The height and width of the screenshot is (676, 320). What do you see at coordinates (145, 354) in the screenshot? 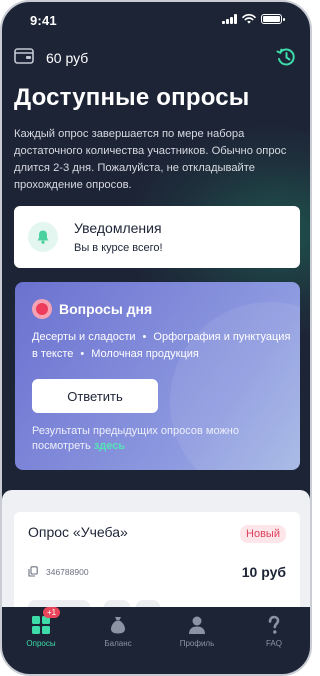
I see `topic-item: Молочная продукция` at bounding box center [145, 354].